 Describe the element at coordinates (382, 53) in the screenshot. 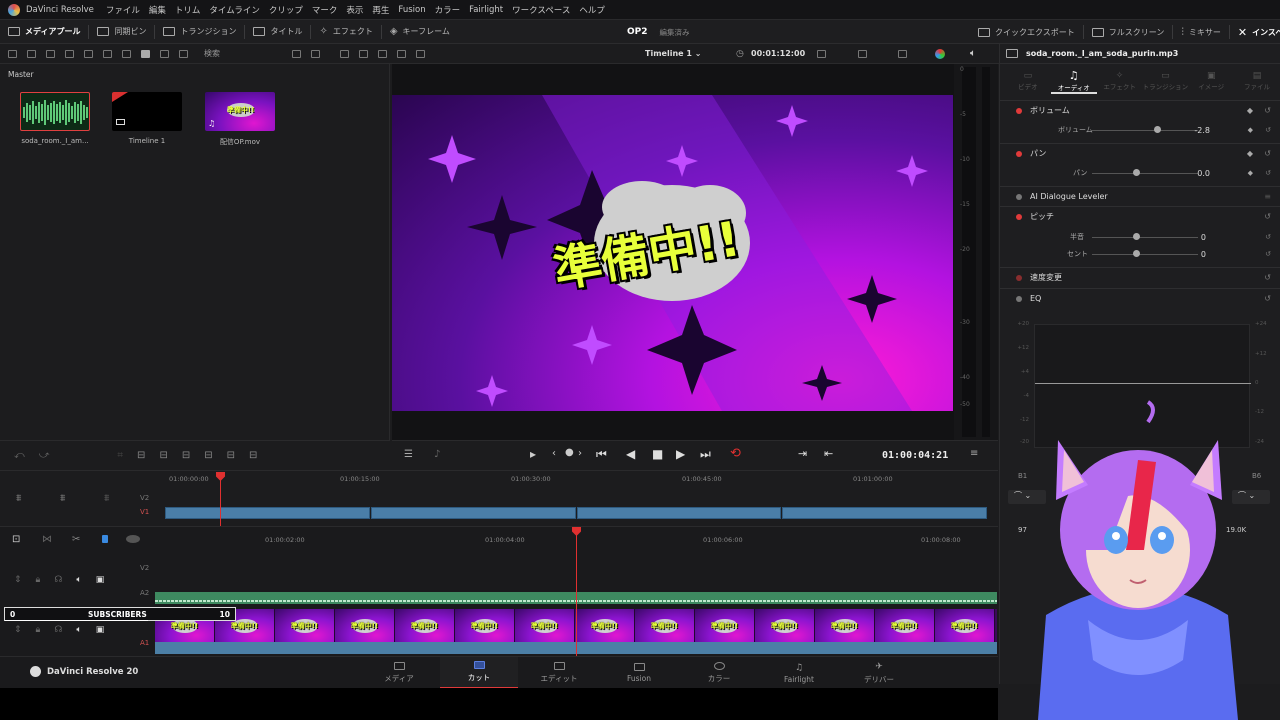

I see `split-icon` at that location.